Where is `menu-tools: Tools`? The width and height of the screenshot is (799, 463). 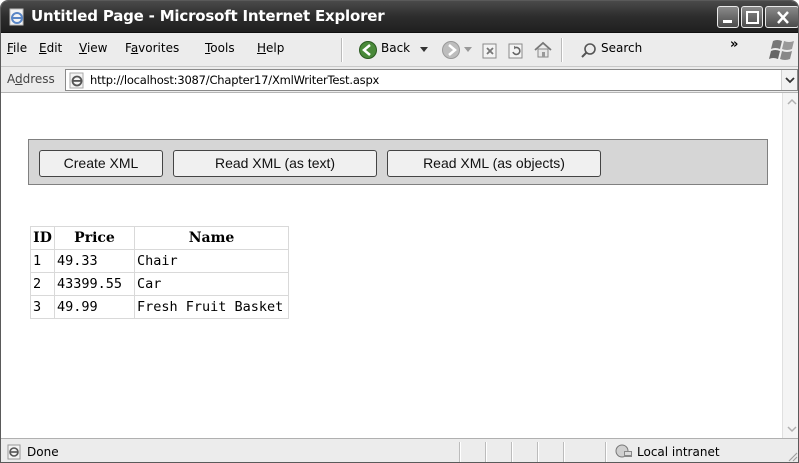 menu-tools: Tools is located at coordinates (220, 48).